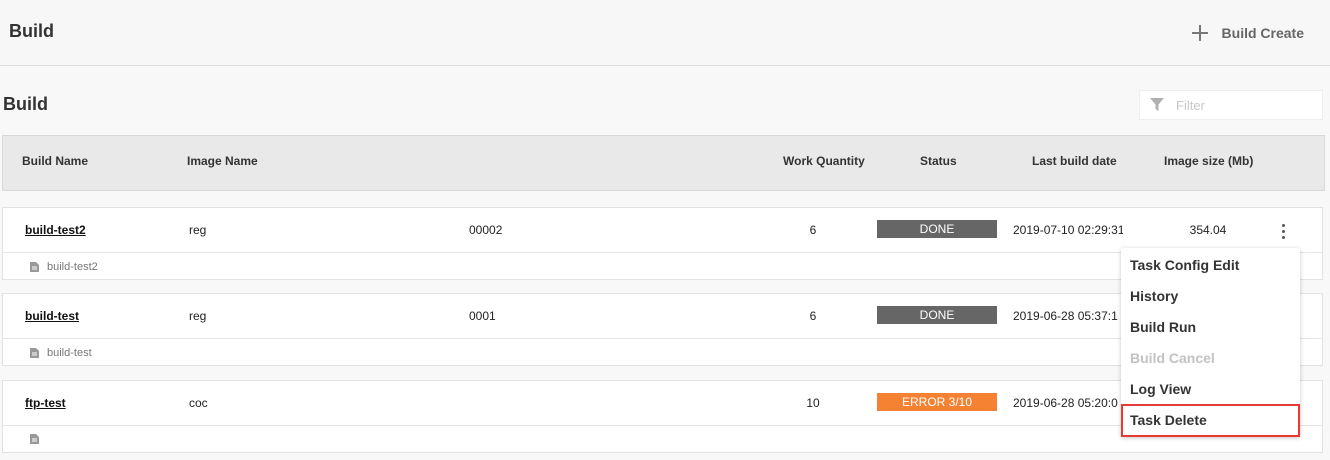  What do you see at coordinates (55, 161) in the screenshot?
I see `column-build-name: Build Name` at bounding box center [55, 161].